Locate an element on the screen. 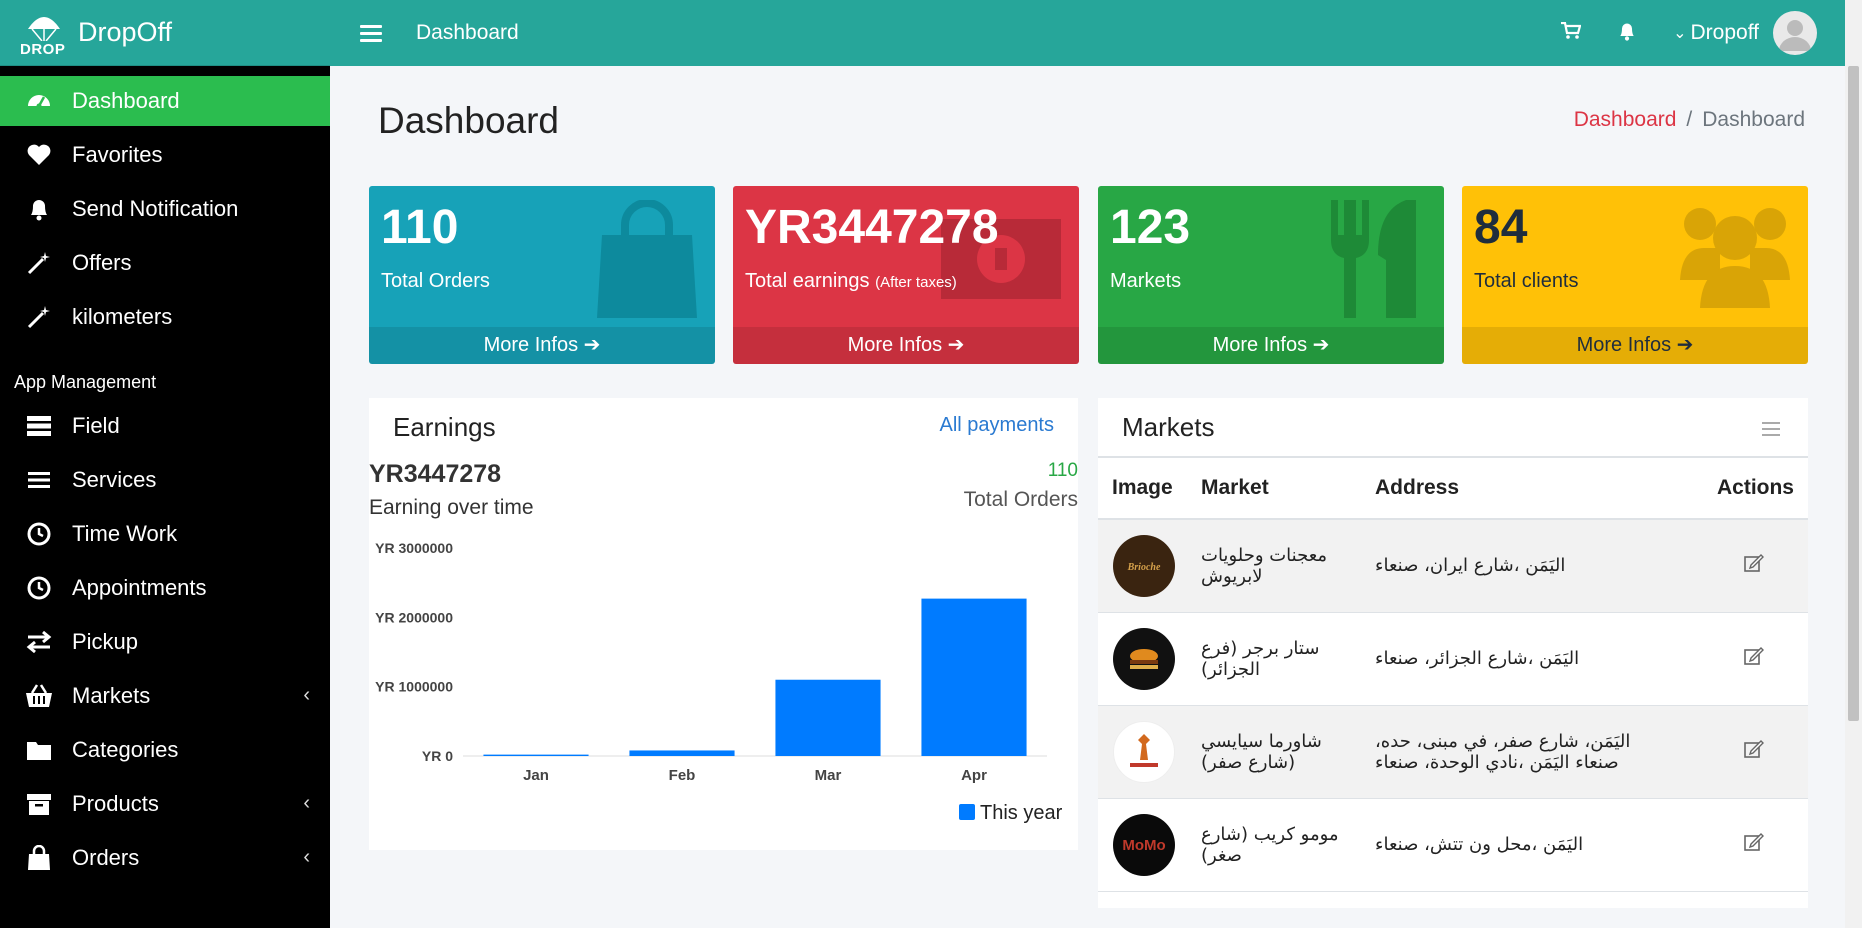 Image resolution: width=1862 pixels, height=928 pixels. shopping-bag-icon is located at coordinates (647, 262).